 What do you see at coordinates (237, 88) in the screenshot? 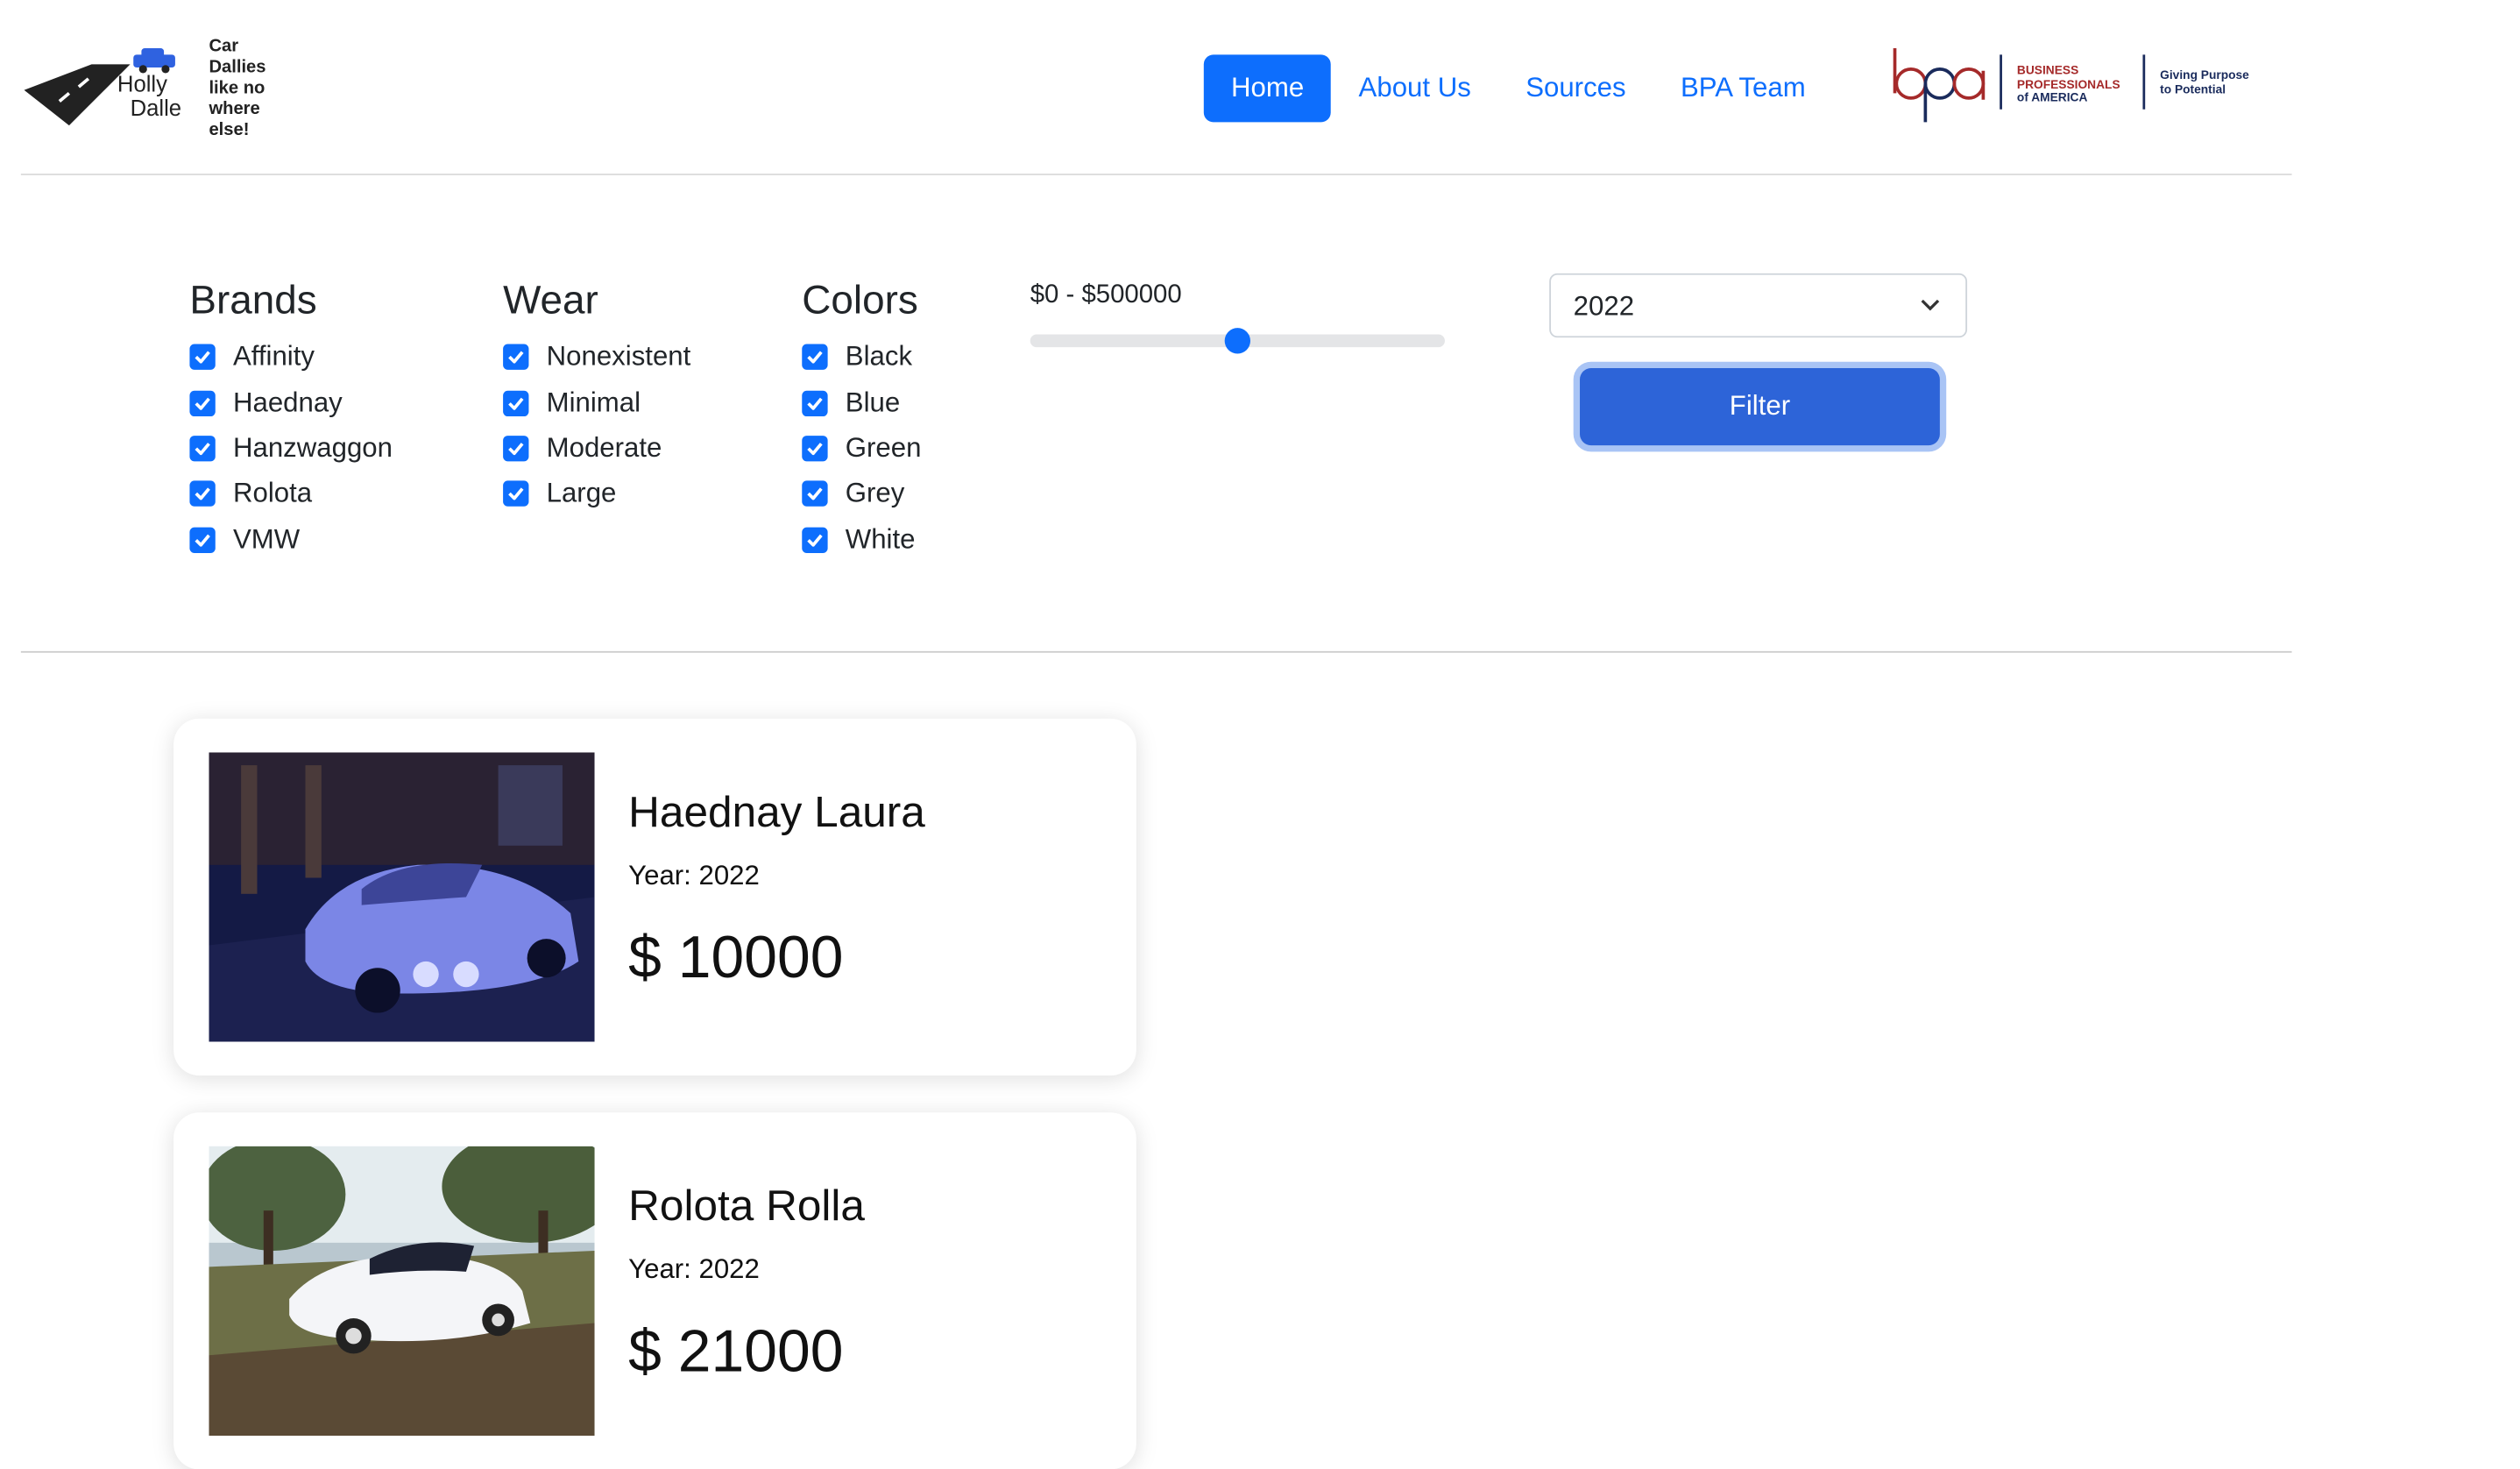
I see `logo-tagline: Car Dallies like no where else!` at bounding box center [237, 88].